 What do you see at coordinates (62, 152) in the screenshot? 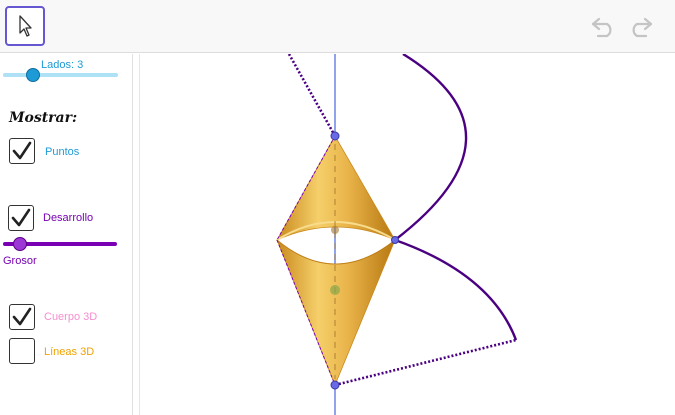
I see `puntos-label: Puntos` at bounding box center [62, 152].